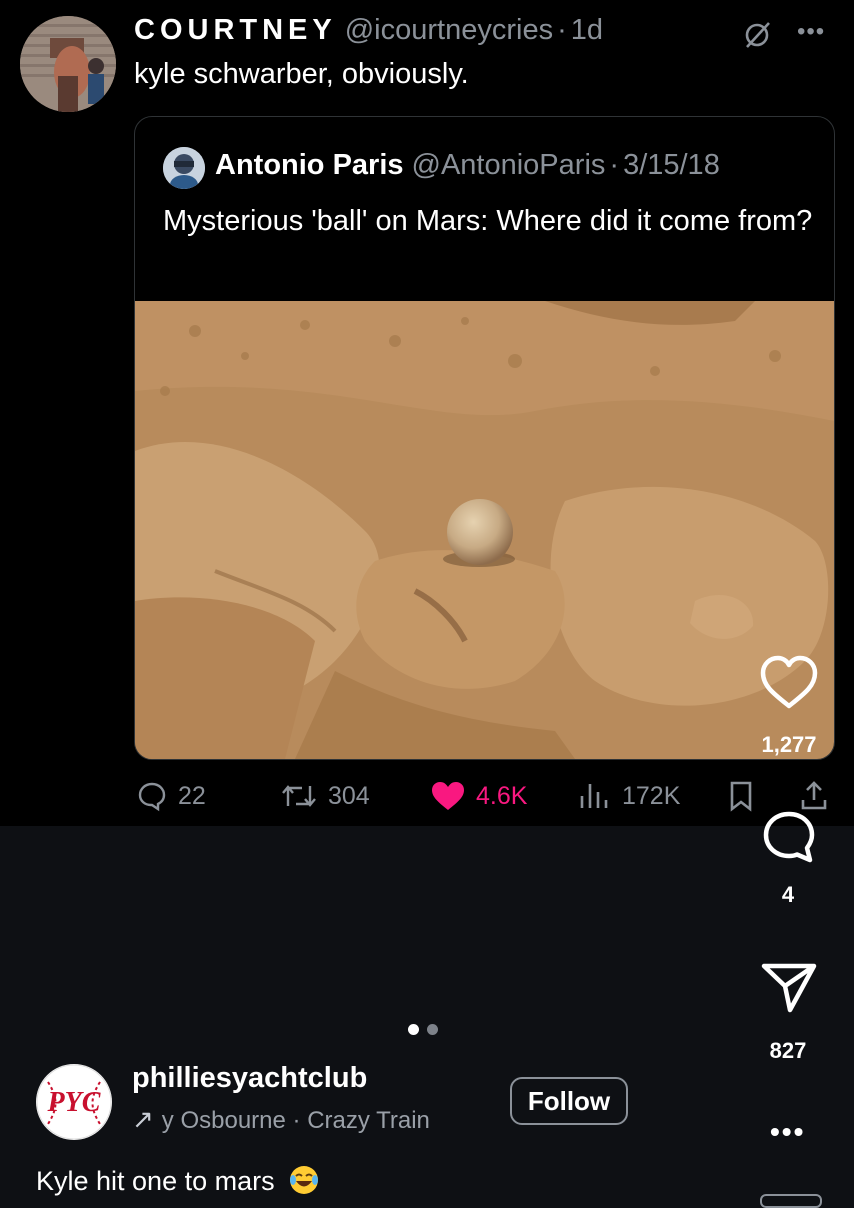  I want to click on tweet-author-row: COURTNEY @icourtneycries · 1d, so click(368, 30).